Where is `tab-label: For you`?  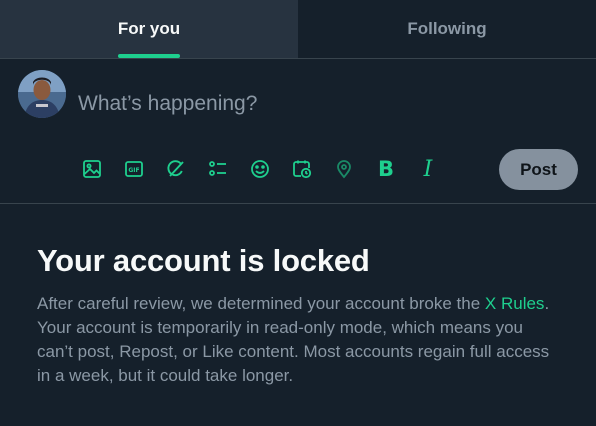 tab-label: For you is located at coordinates (149, 28).